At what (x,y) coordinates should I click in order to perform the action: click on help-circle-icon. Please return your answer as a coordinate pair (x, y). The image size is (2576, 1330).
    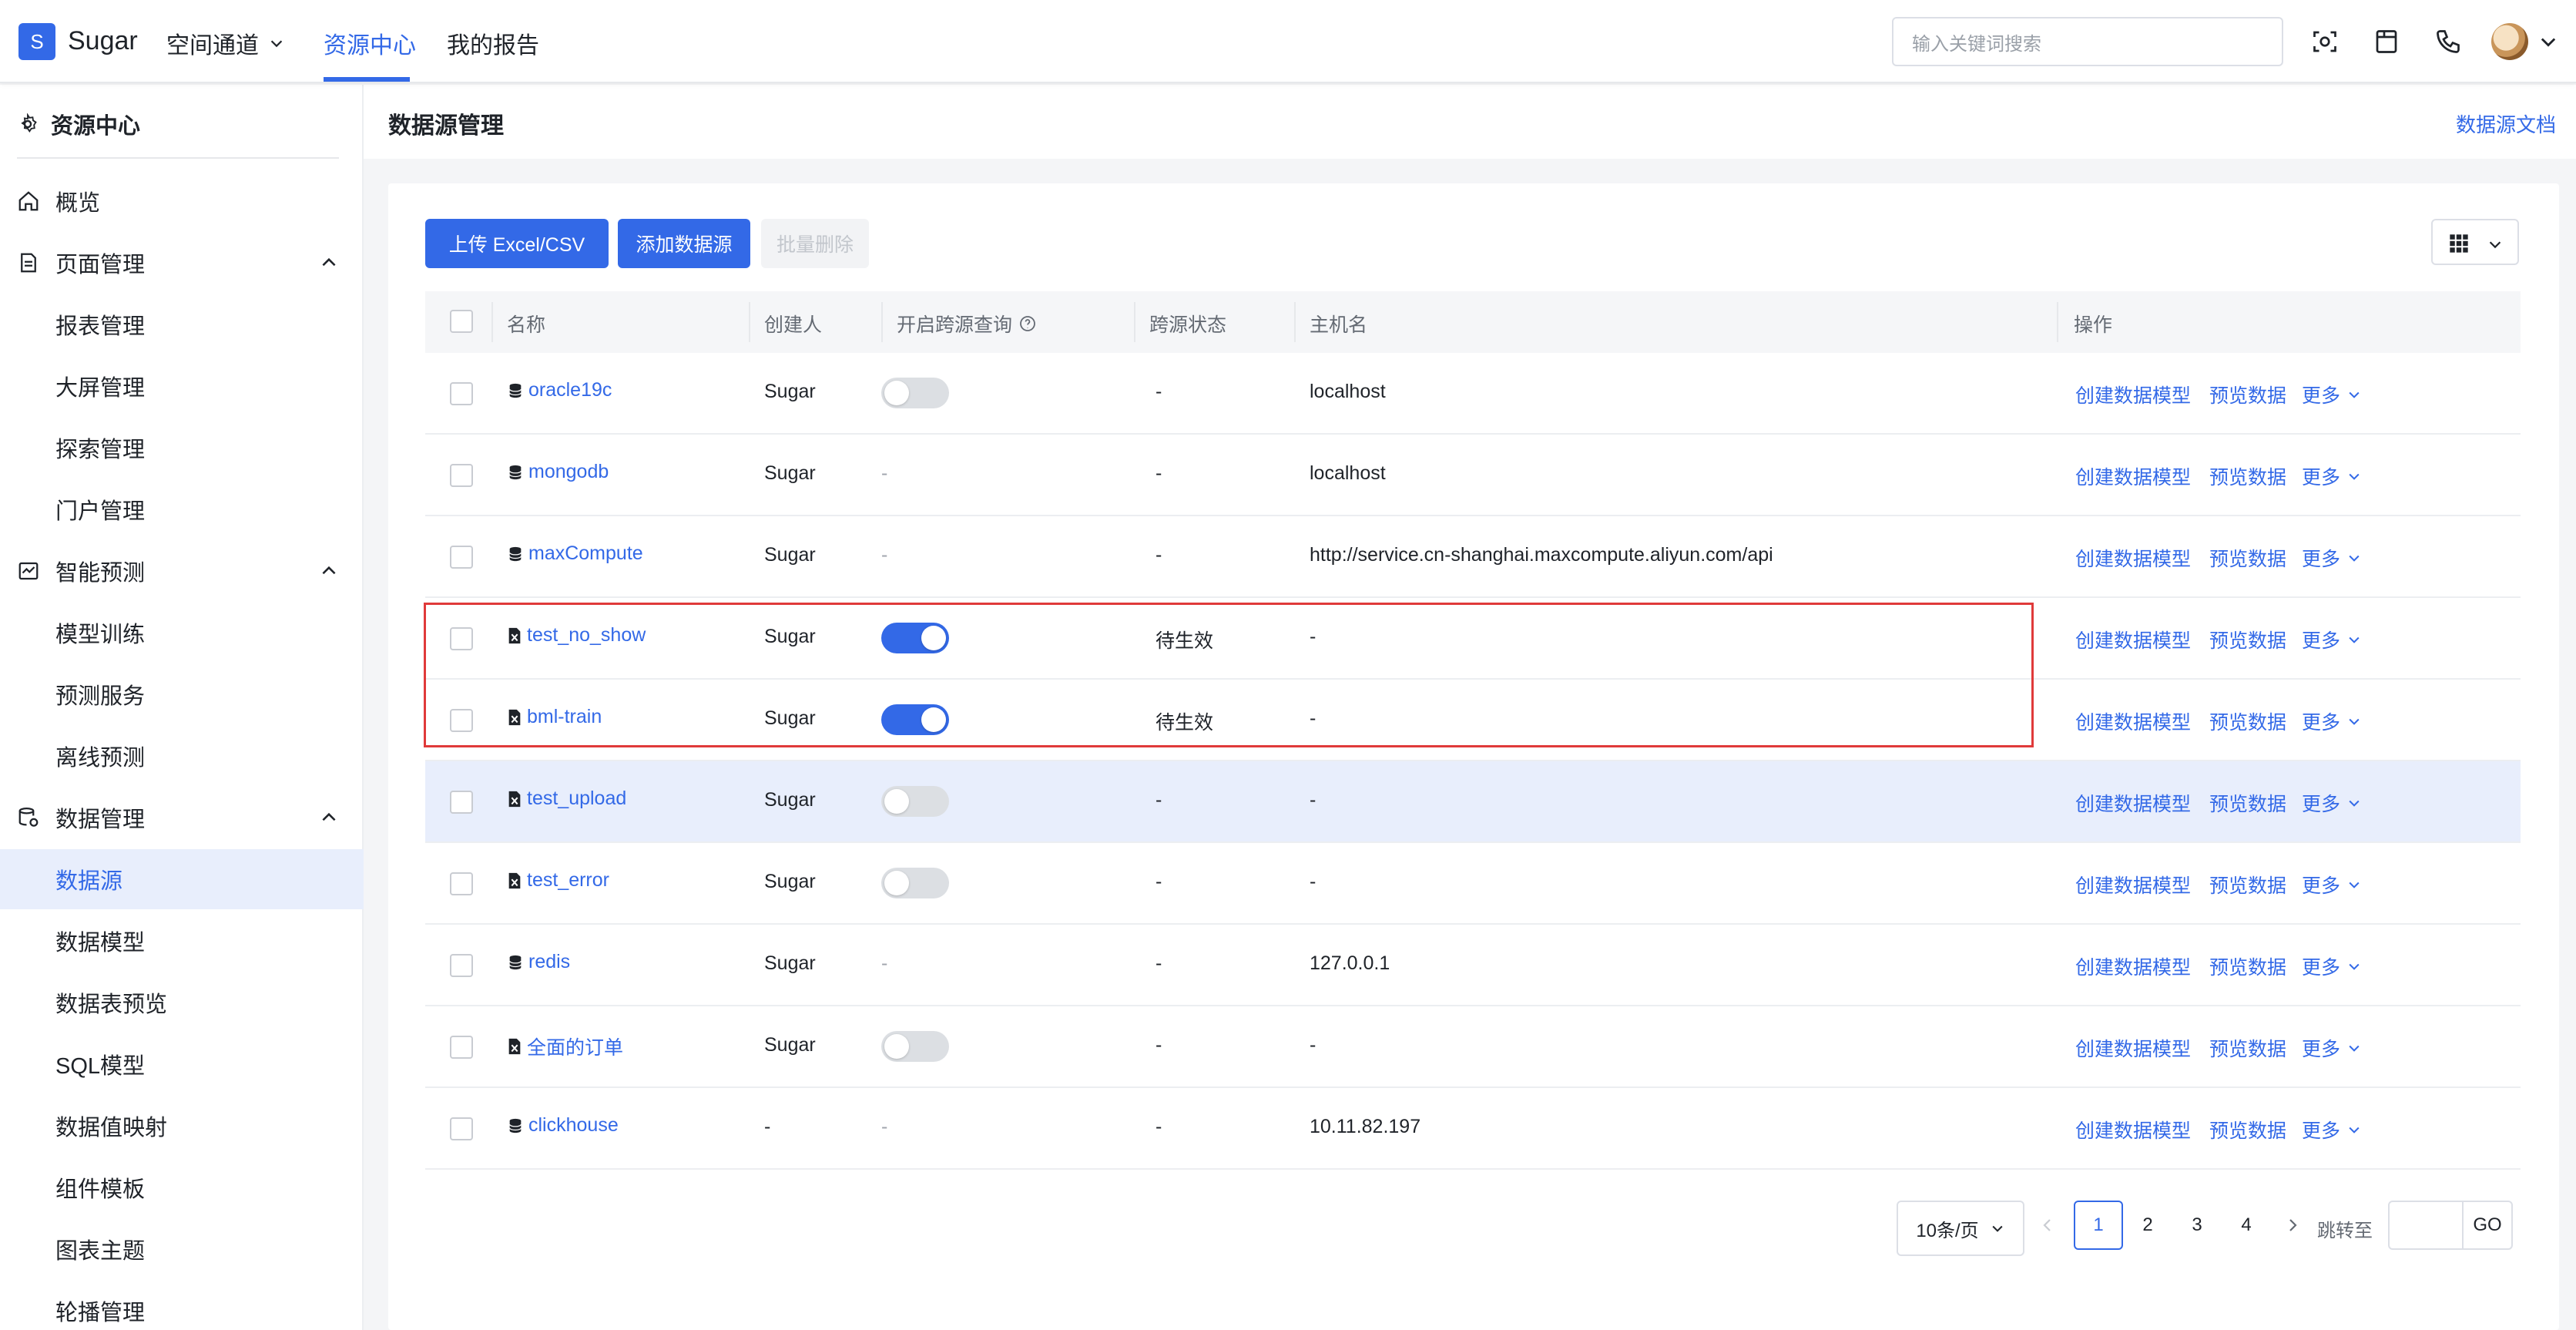
    Looking at the image, I should click on (1027, 323).